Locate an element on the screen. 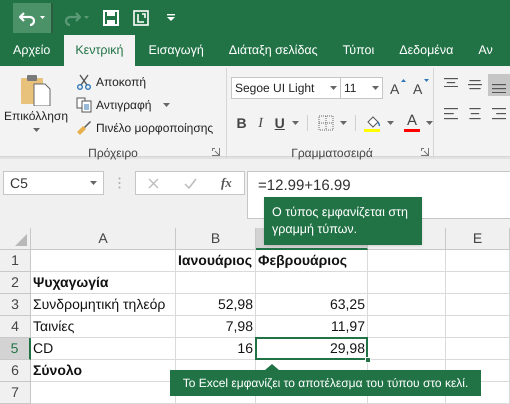 This screenshot has width=510, height=404. copy-icon is located at coordinates (84, 105).